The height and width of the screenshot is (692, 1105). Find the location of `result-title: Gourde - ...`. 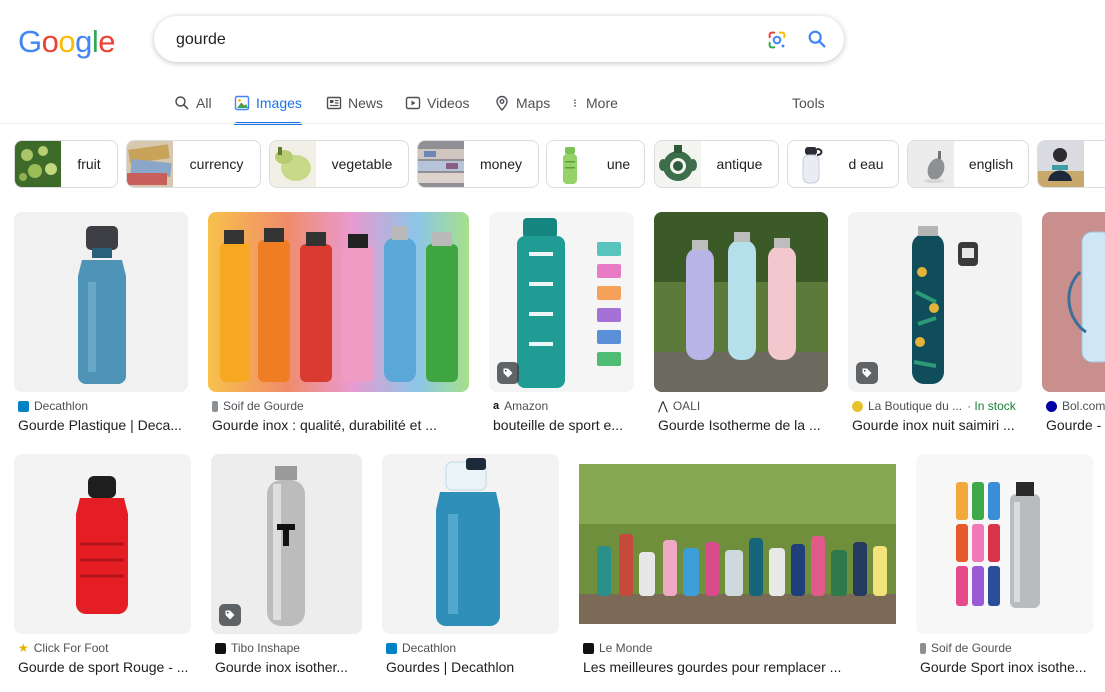

result-title: Gourde - ... is located at coordinates (1075, 425).